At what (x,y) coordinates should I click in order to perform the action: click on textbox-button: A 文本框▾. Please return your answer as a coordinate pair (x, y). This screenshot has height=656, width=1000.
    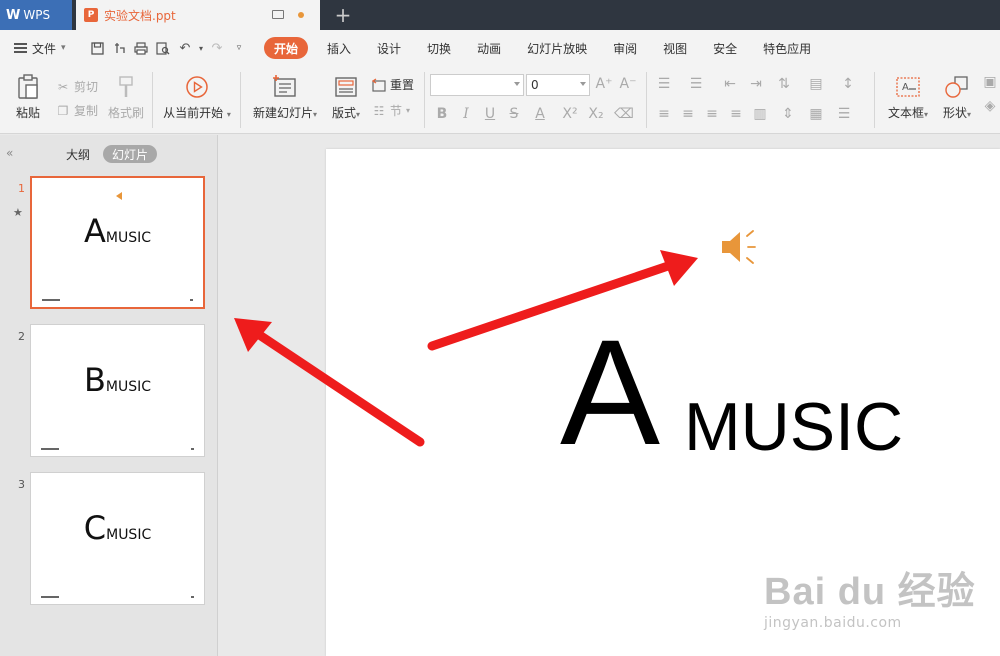
    Looking at the image, I should click on (908, 97).